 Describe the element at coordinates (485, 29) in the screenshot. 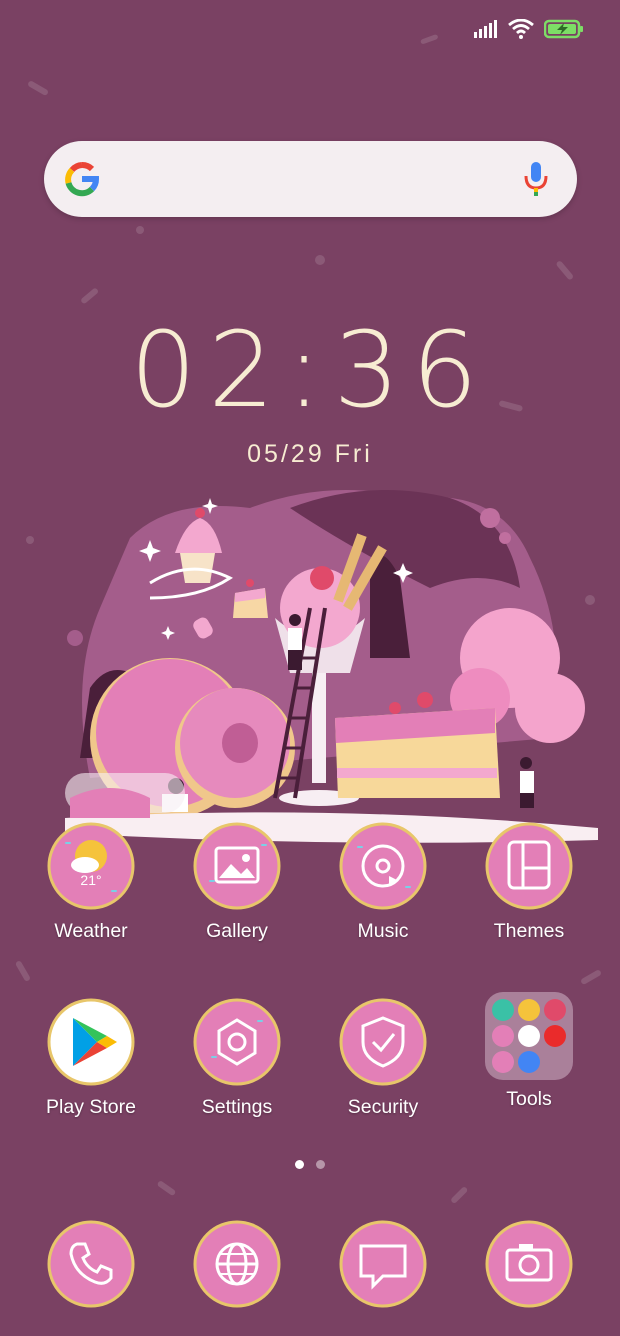

I see `signal-icon` at that location.